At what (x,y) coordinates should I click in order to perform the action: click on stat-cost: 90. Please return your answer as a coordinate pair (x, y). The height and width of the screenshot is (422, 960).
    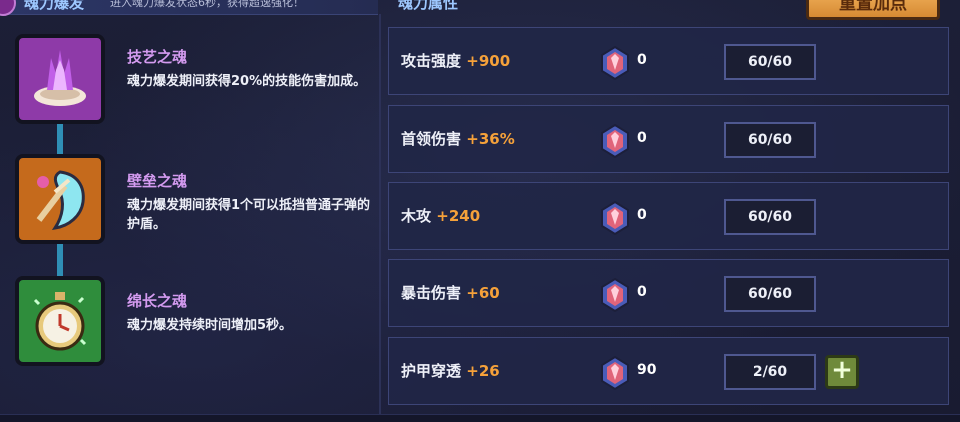
    Looking at the image, I should click on (647, 370).